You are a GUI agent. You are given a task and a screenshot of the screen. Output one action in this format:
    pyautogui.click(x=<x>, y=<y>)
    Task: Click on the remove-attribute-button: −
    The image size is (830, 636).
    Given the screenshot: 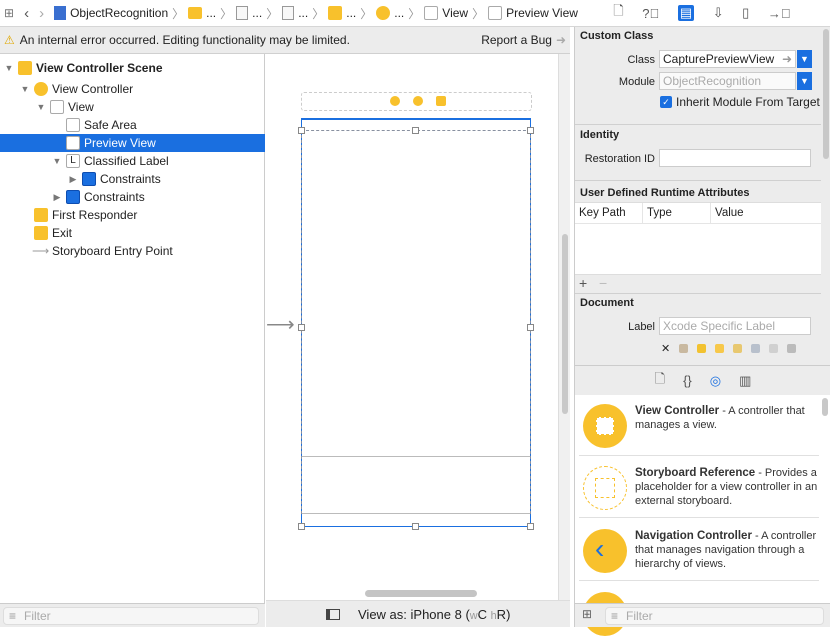 What is the action you would take?
    pyautogui.click(x=603, y=283)
    